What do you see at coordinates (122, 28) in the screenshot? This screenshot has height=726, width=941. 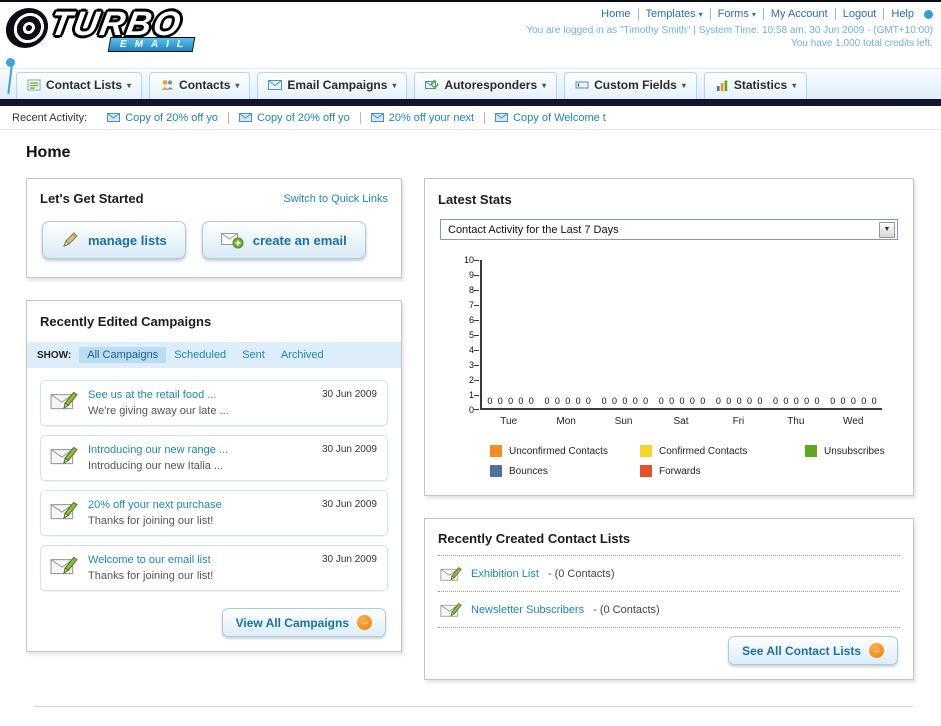 I see `logo-text: TURBO EMAIL` at bounding box center [122, 28].